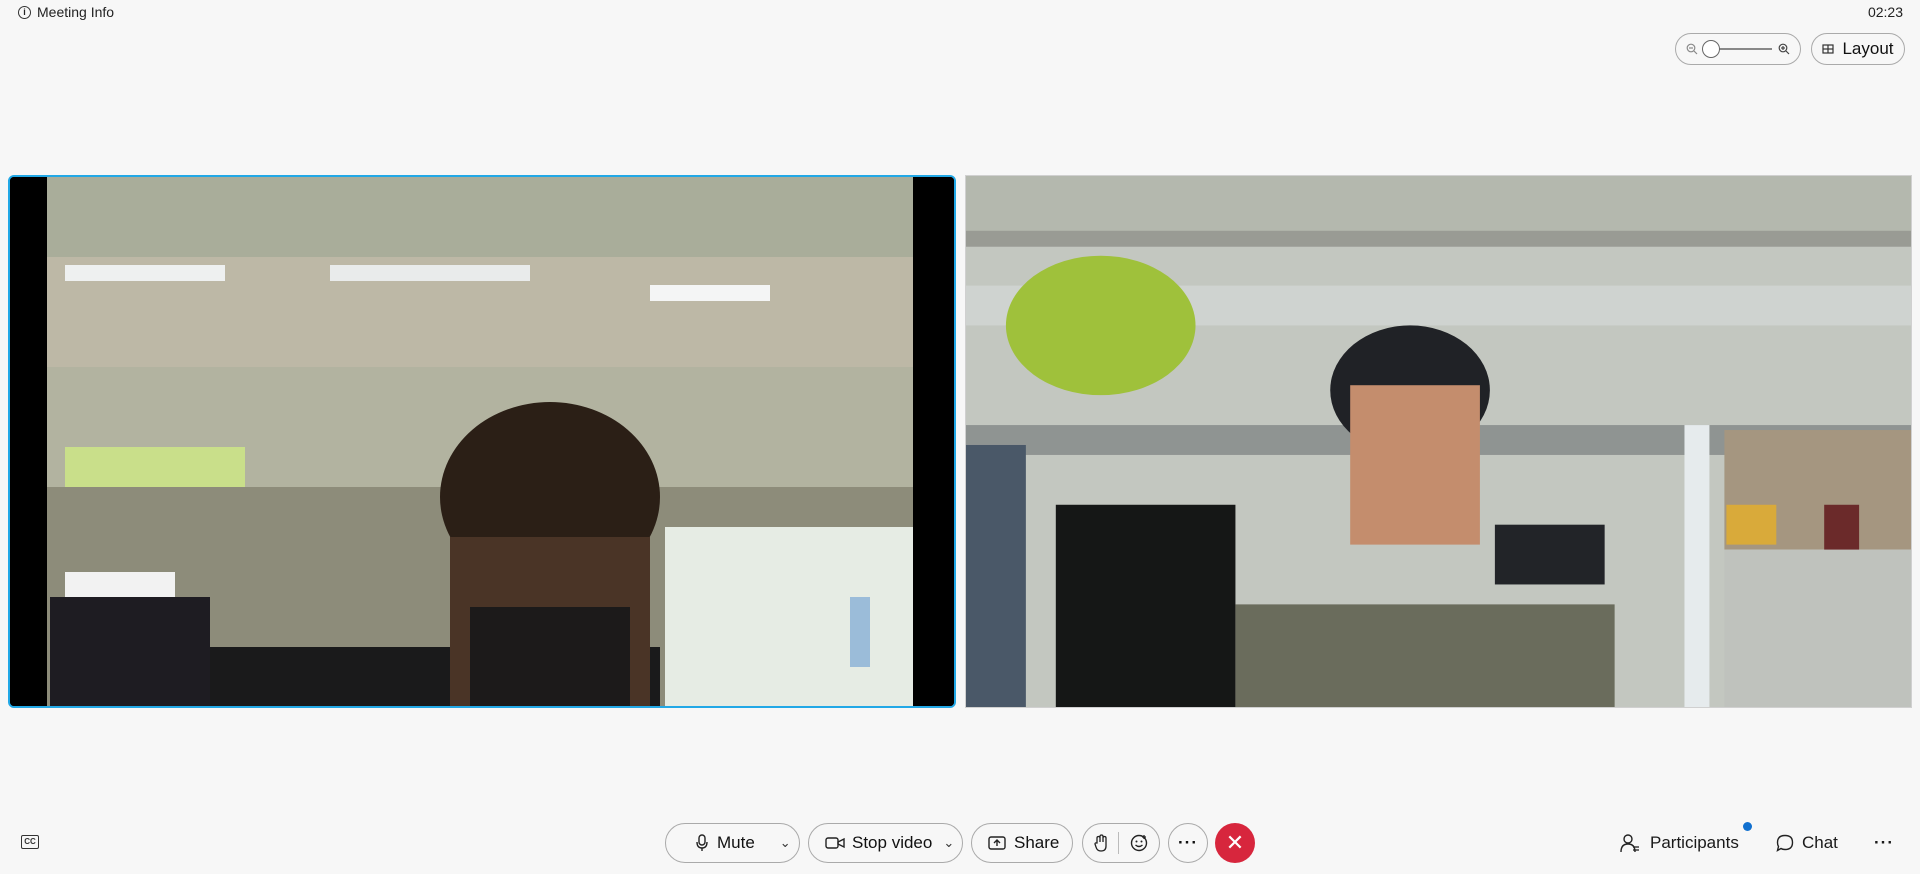 Image resolution: width=1920 pixels, height=874 pixels. Describe the element at coordinates (1784, 49) in the screenshot. I see `zoom-in-icon` at that location.